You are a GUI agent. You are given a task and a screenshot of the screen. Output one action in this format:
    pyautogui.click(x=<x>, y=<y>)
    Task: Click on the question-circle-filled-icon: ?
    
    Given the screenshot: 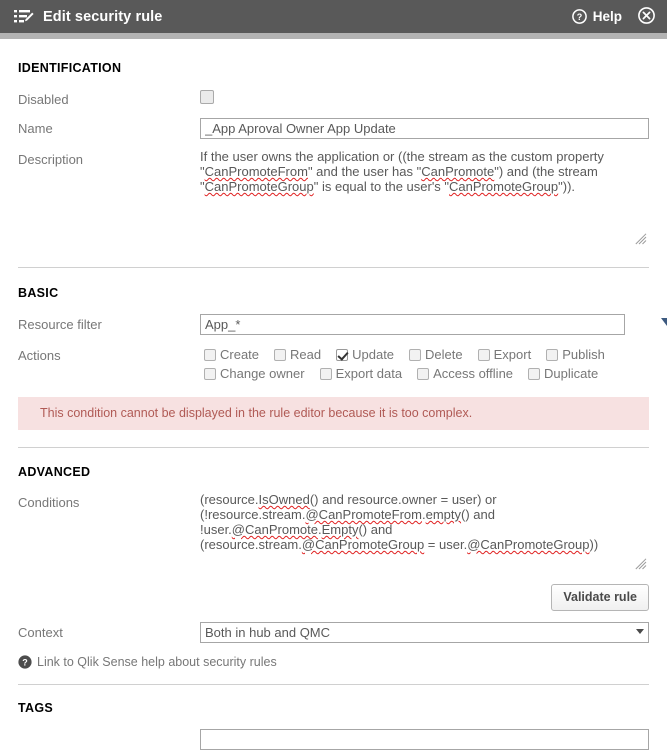 What is the action you would take?
    pyautogui.click(x=25, y=662)
    